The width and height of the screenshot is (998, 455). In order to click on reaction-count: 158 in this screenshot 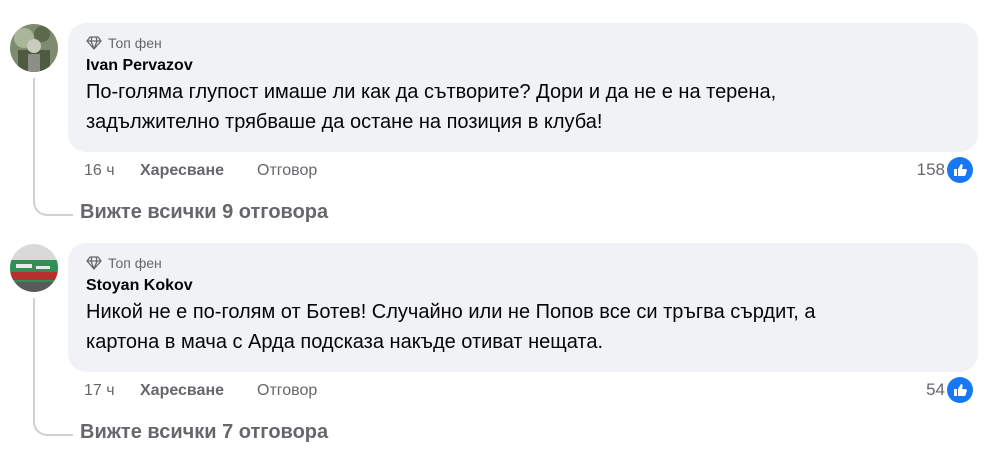, I will do `click(945, 170)`.